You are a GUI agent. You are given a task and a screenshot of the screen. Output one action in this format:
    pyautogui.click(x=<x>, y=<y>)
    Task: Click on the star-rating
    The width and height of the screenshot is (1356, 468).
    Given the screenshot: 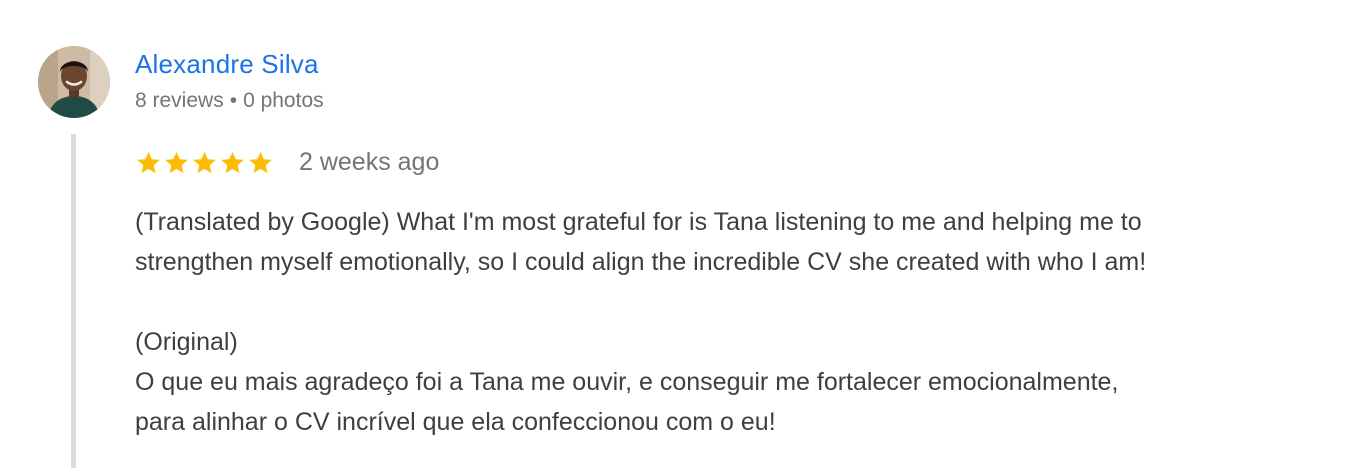 What is the action you would take?
    pyautogui.click(x=205, y=162)
    